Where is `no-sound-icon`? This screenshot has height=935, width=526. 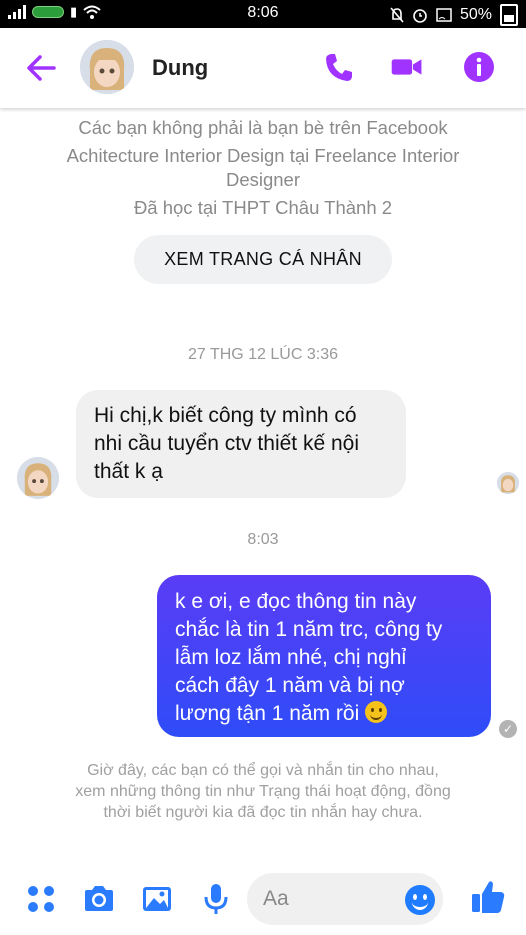 no-sound-icon is located at coordinates (397, 15).